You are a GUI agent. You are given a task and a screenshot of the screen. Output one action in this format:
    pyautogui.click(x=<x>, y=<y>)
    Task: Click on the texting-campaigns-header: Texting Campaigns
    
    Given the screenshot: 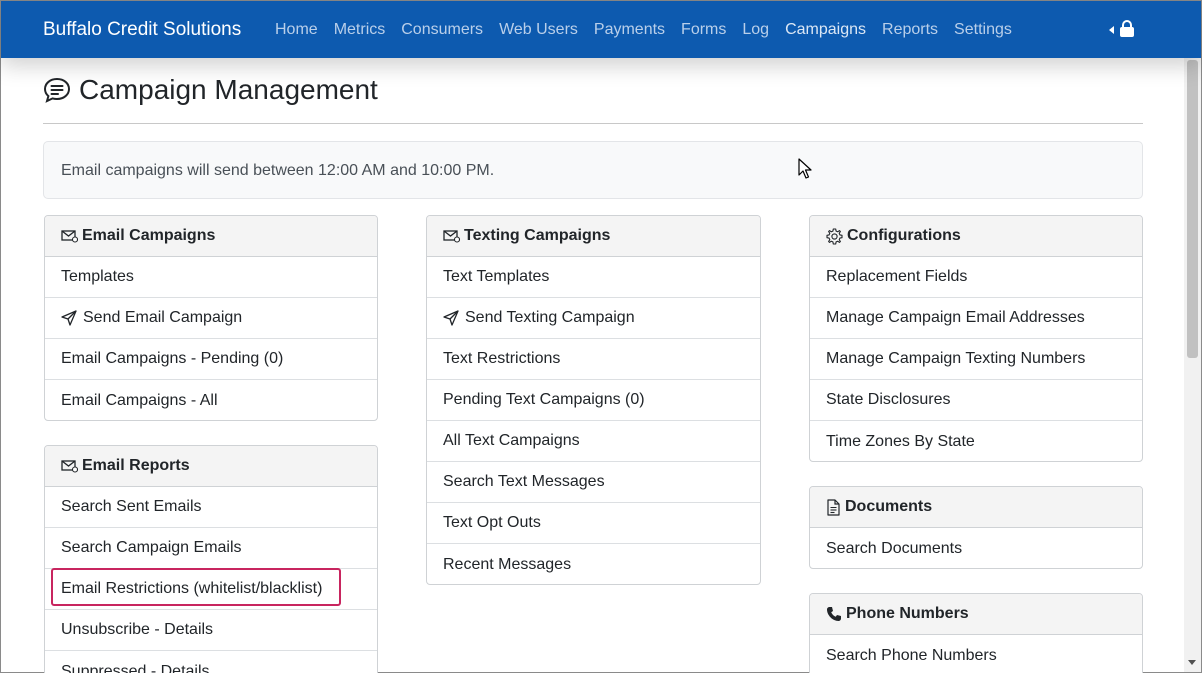 What is the action you would take?
    pyautogui.click(x=593, y=236)
    